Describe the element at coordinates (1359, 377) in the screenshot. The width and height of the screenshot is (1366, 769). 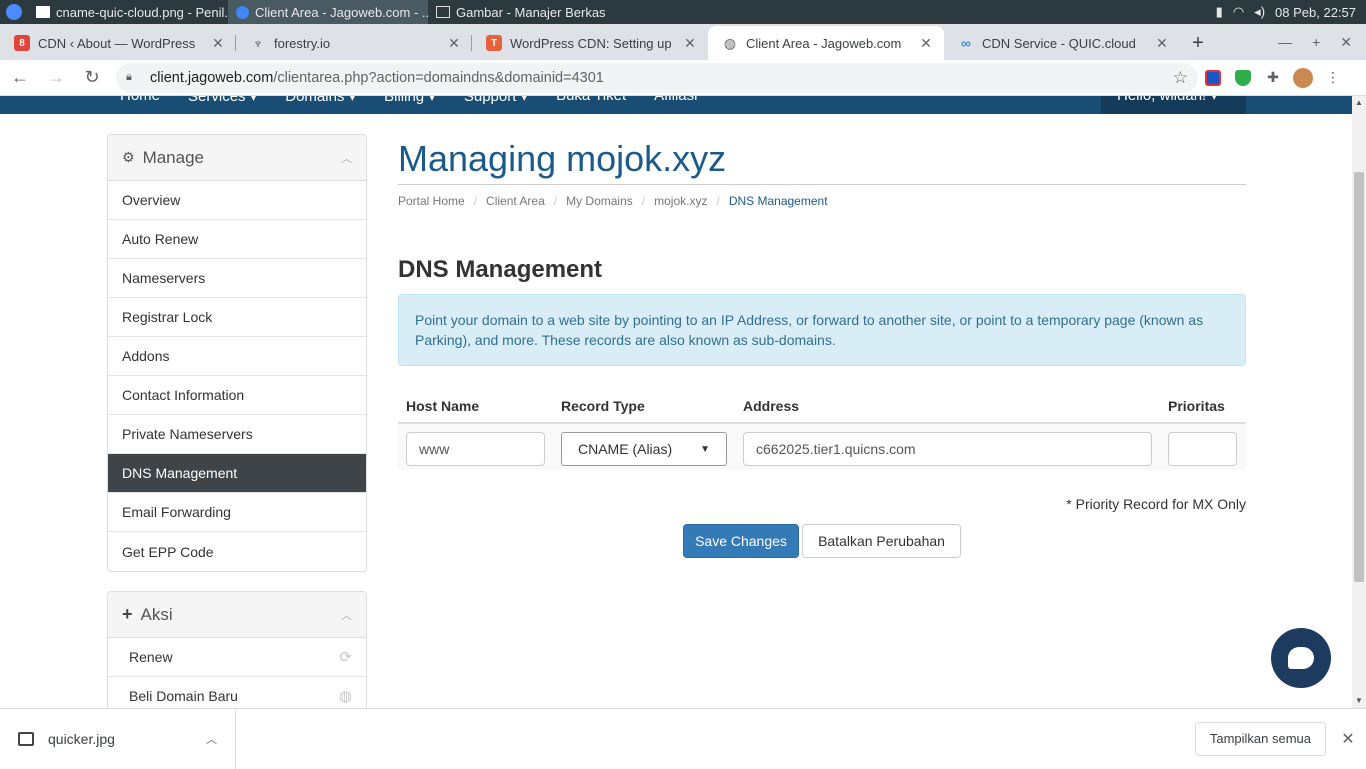
I see `scrollbar-thumb` at that location.